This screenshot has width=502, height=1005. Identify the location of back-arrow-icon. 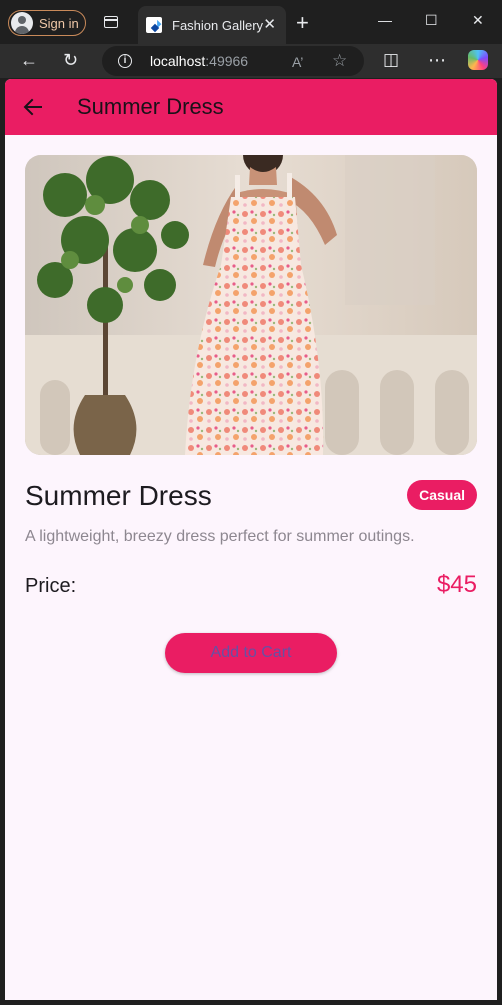
(33, 107).